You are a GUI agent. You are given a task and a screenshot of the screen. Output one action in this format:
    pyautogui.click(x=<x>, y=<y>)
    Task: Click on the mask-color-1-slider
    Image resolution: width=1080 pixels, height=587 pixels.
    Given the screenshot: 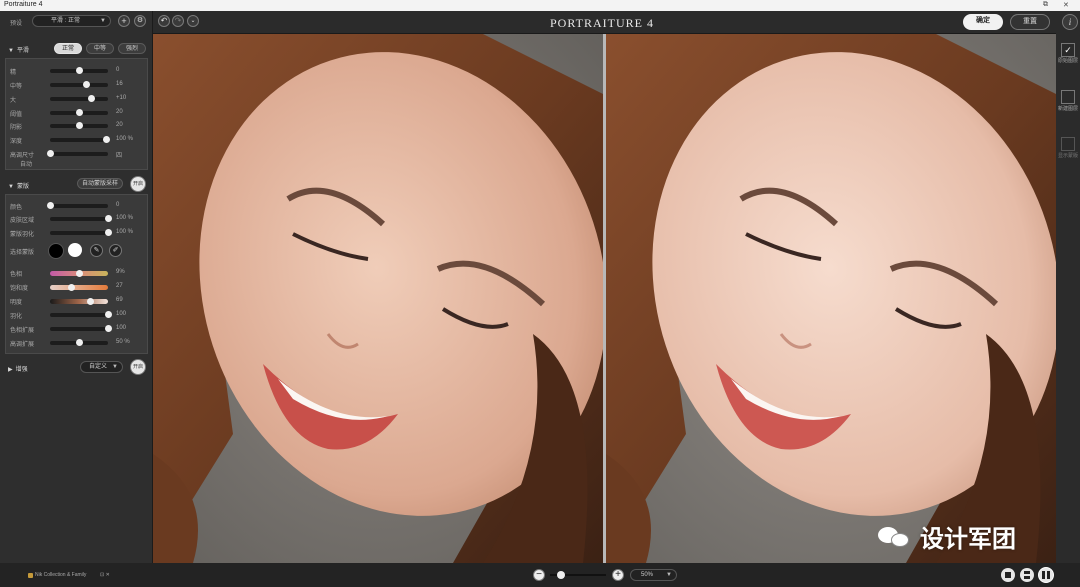 What is the action you would take?
    pyautogui.click(x=79, y=287)
    